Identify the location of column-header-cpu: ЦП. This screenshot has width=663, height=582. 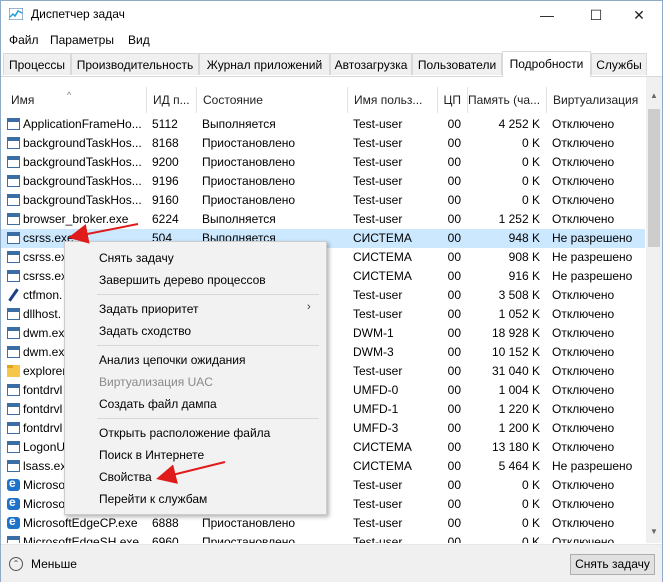
(452, 100).